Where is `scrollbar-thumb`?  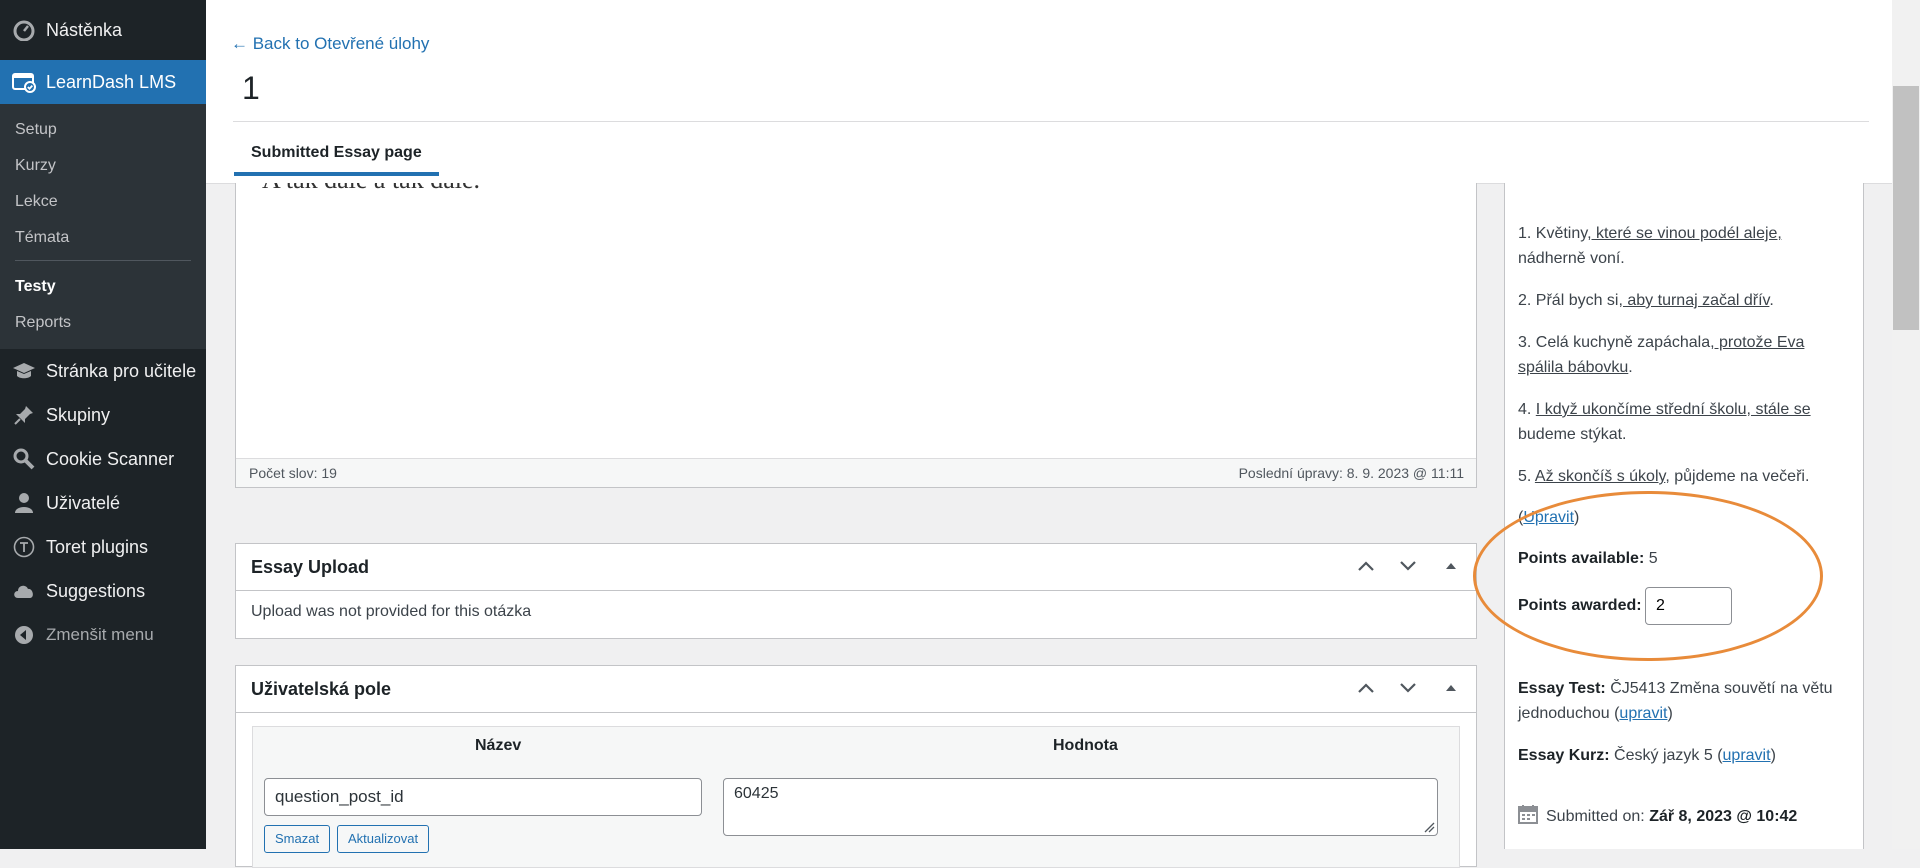 scrollbar-thumb is located at coordinates (1906, 208).